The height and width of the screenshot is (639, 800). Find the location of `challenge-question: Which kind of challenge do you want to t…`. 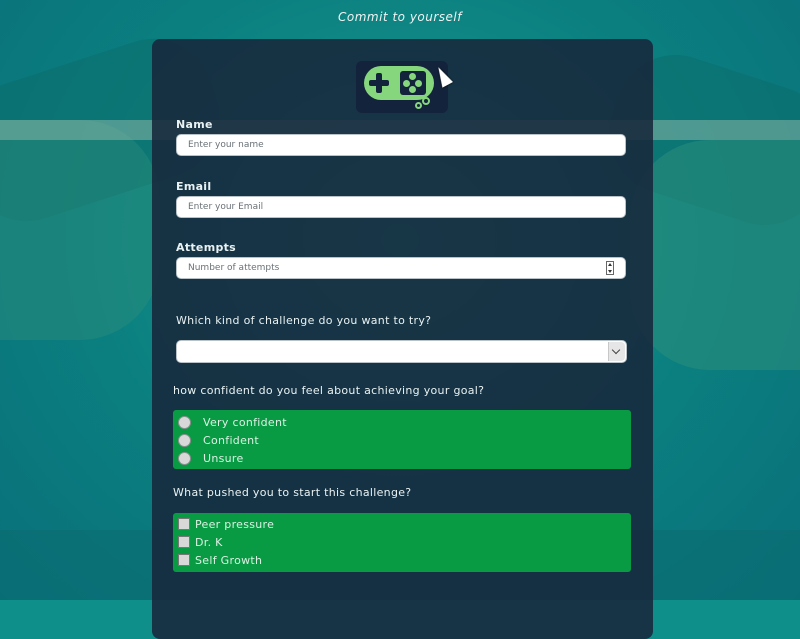

challenge-question: Which kind of challenge do you want to t… is located at coordinates (304, 320).